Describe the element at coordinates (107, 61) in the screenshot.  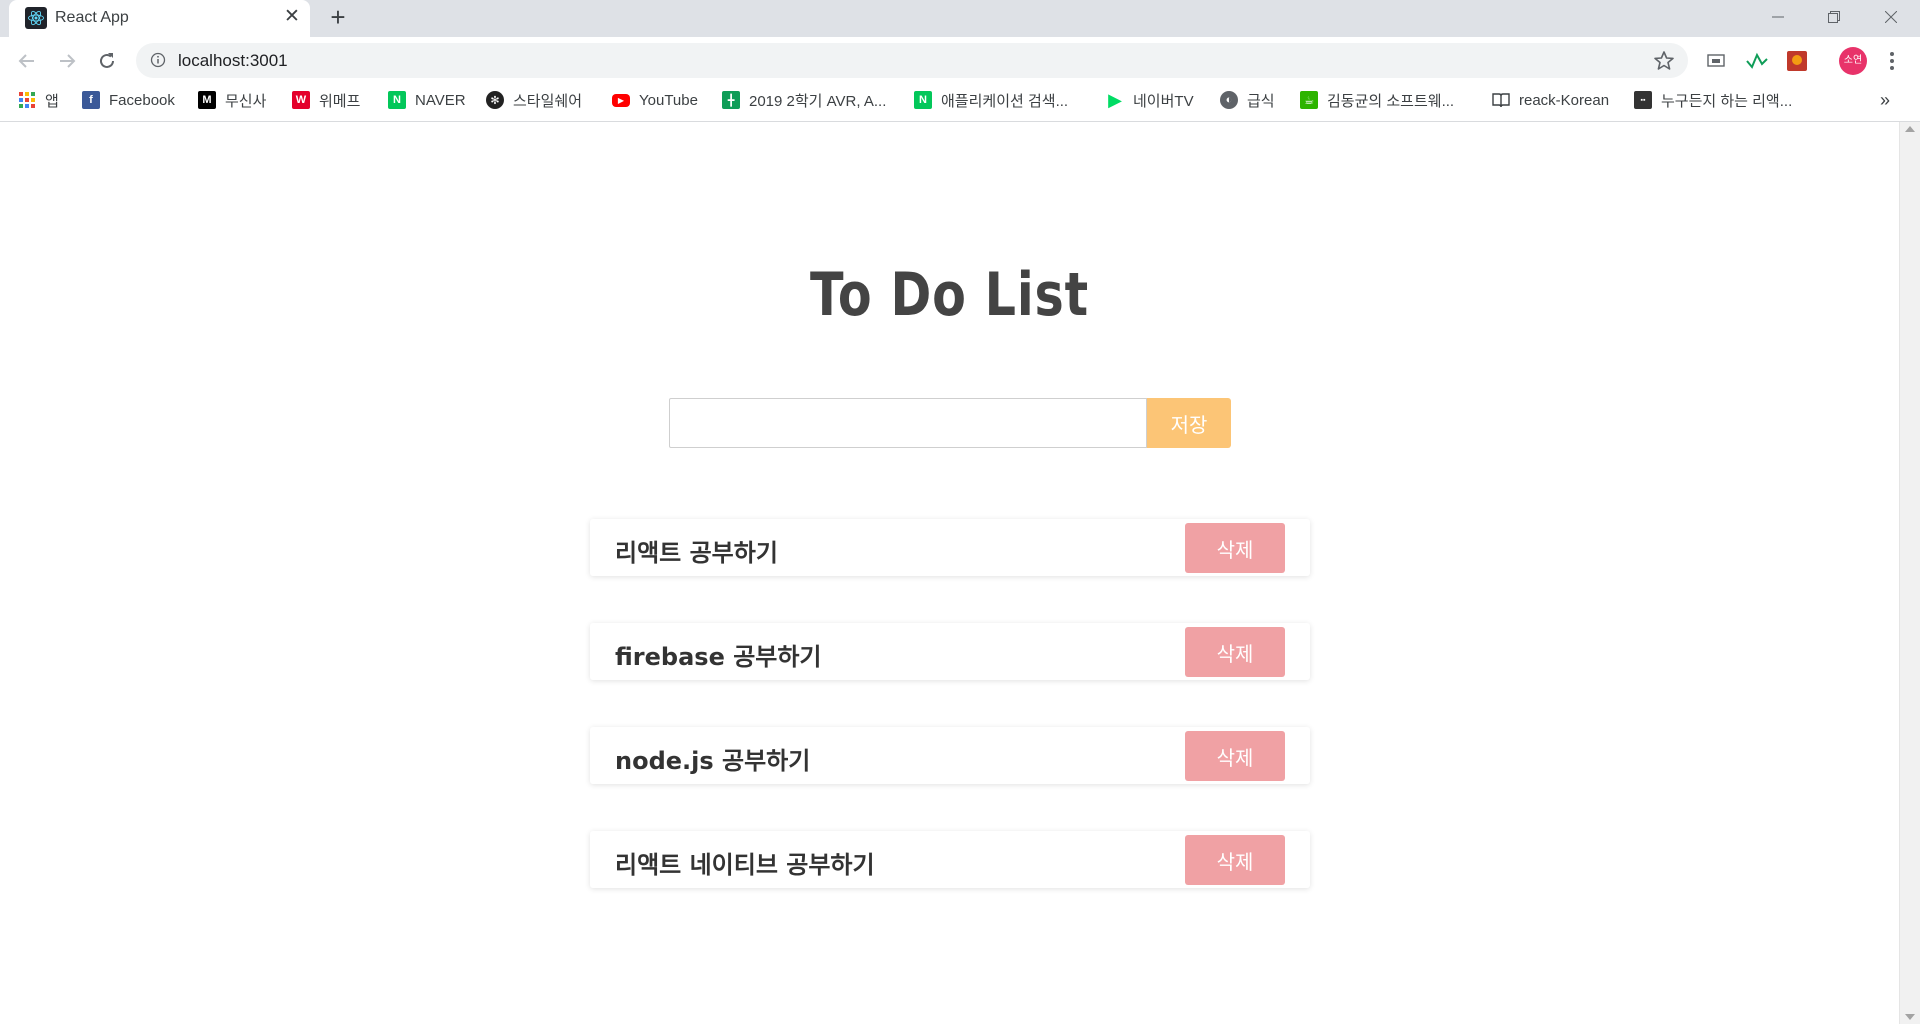
I see `reload-button` at that location.